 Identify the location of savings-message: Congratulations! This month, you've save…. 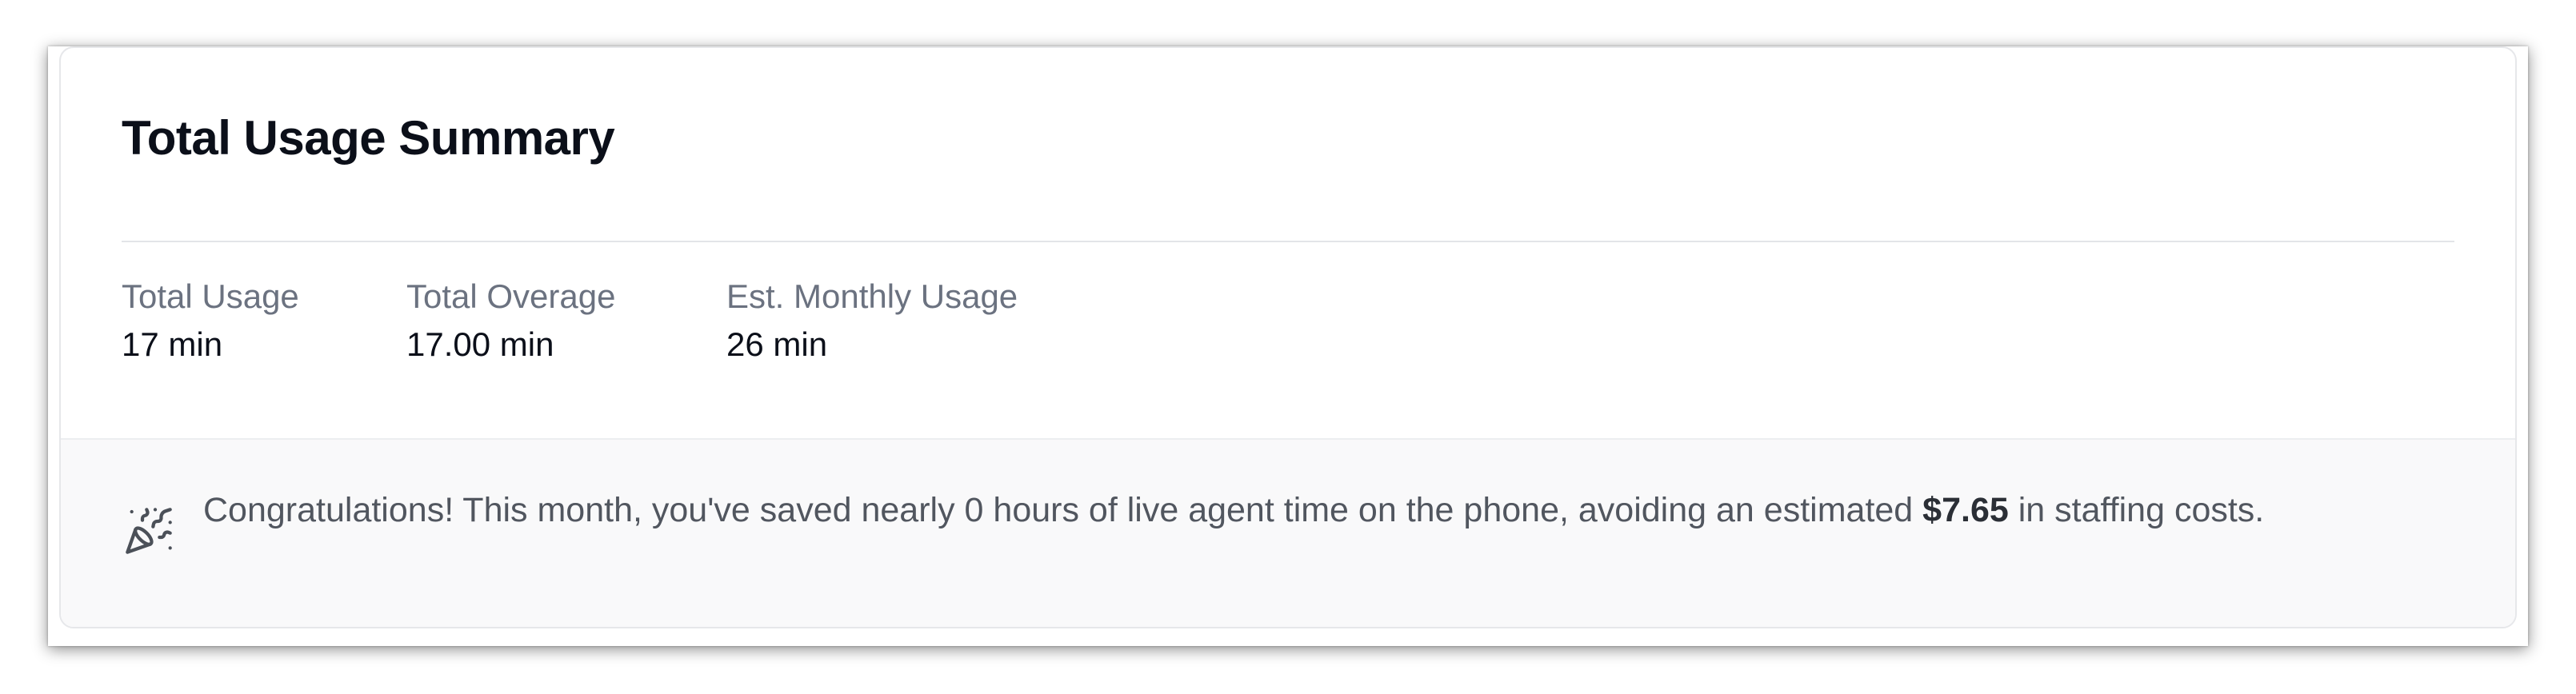
(1331, 510).